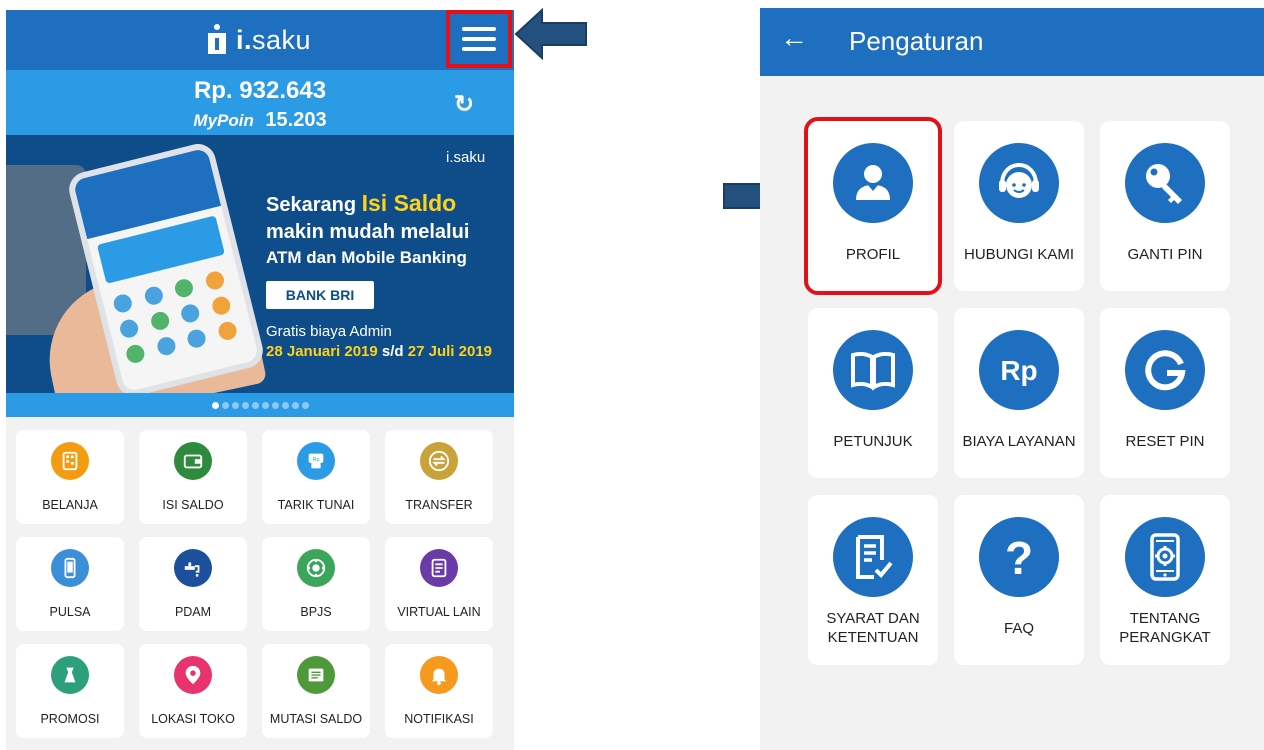 This screenshot has width=1264, height=750. I want to click on app-logo: i.saku, so click(258, 40).